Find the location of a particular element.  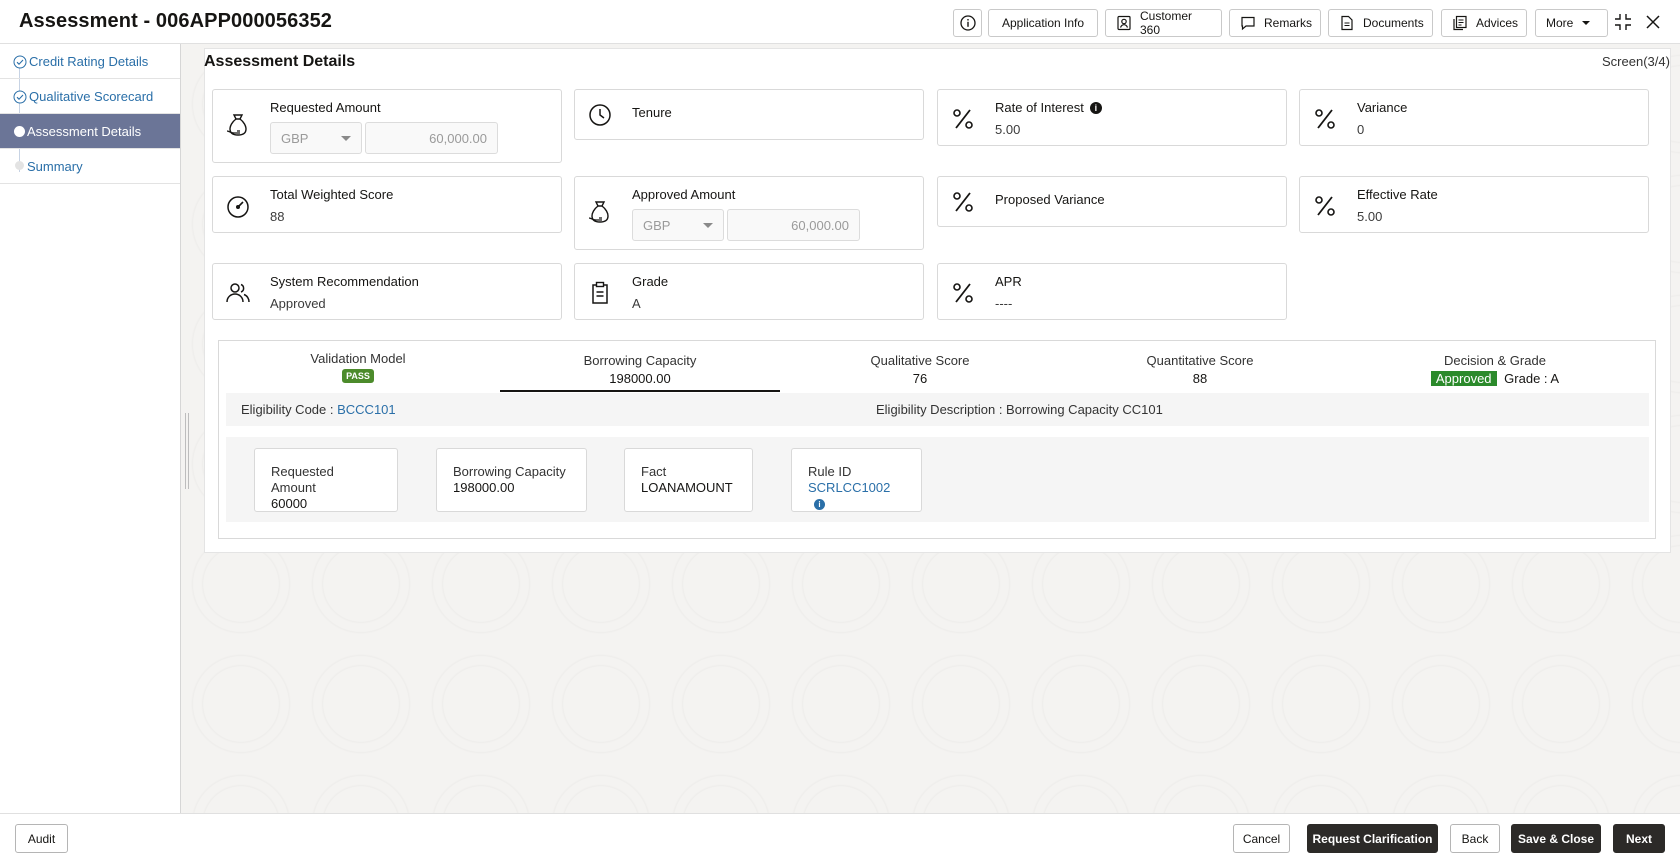

application-info-button: Application Info is located at coordinates (1043, 23).